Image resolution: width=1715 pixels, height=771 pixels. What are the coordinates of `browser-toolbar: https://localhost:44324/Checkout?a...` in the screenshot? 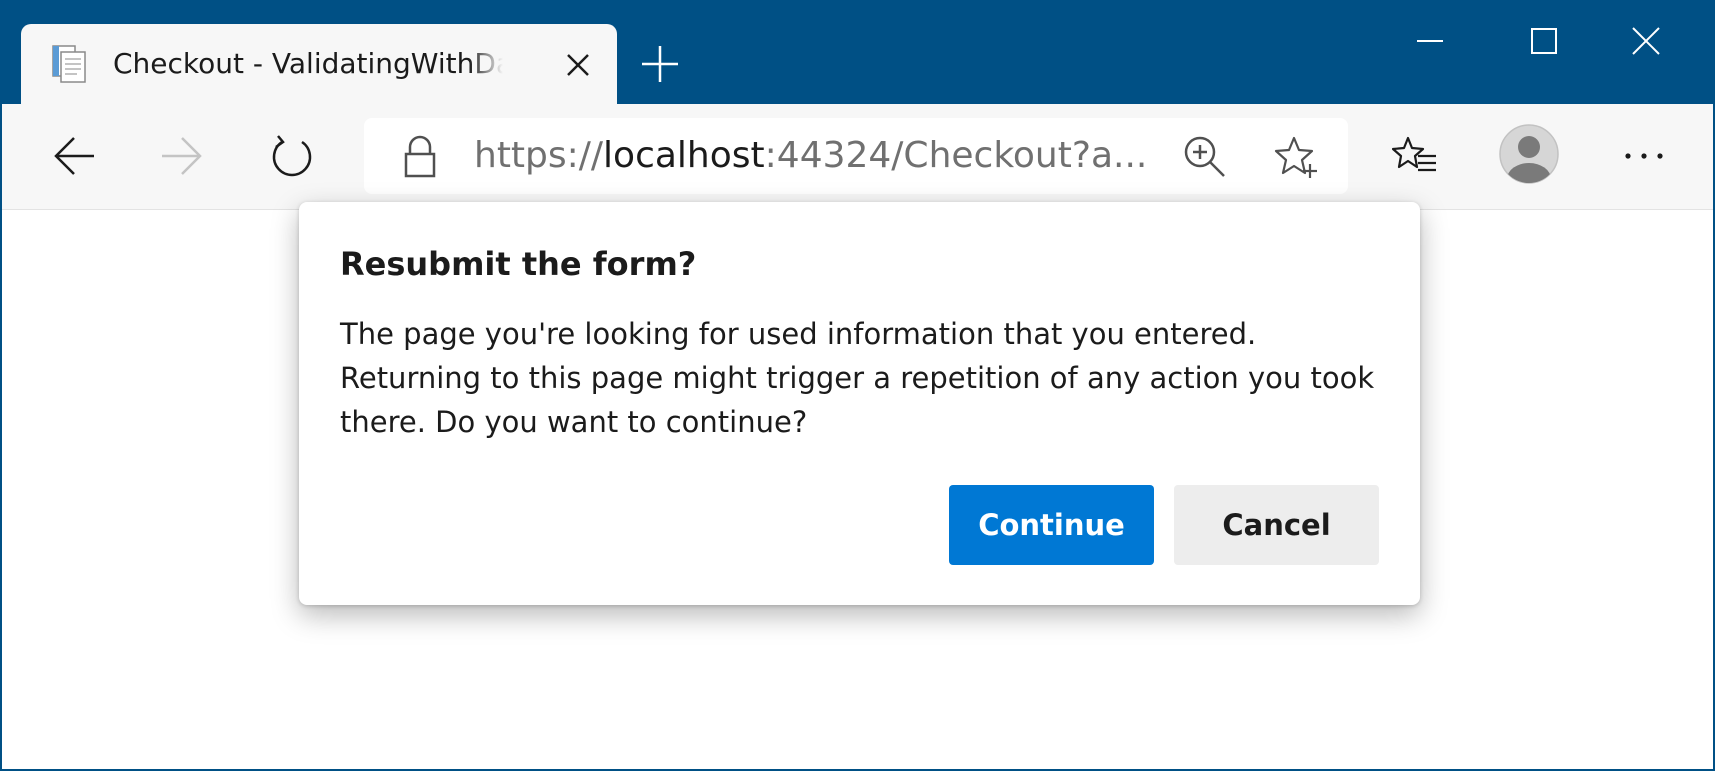 It's located at (857, 157).